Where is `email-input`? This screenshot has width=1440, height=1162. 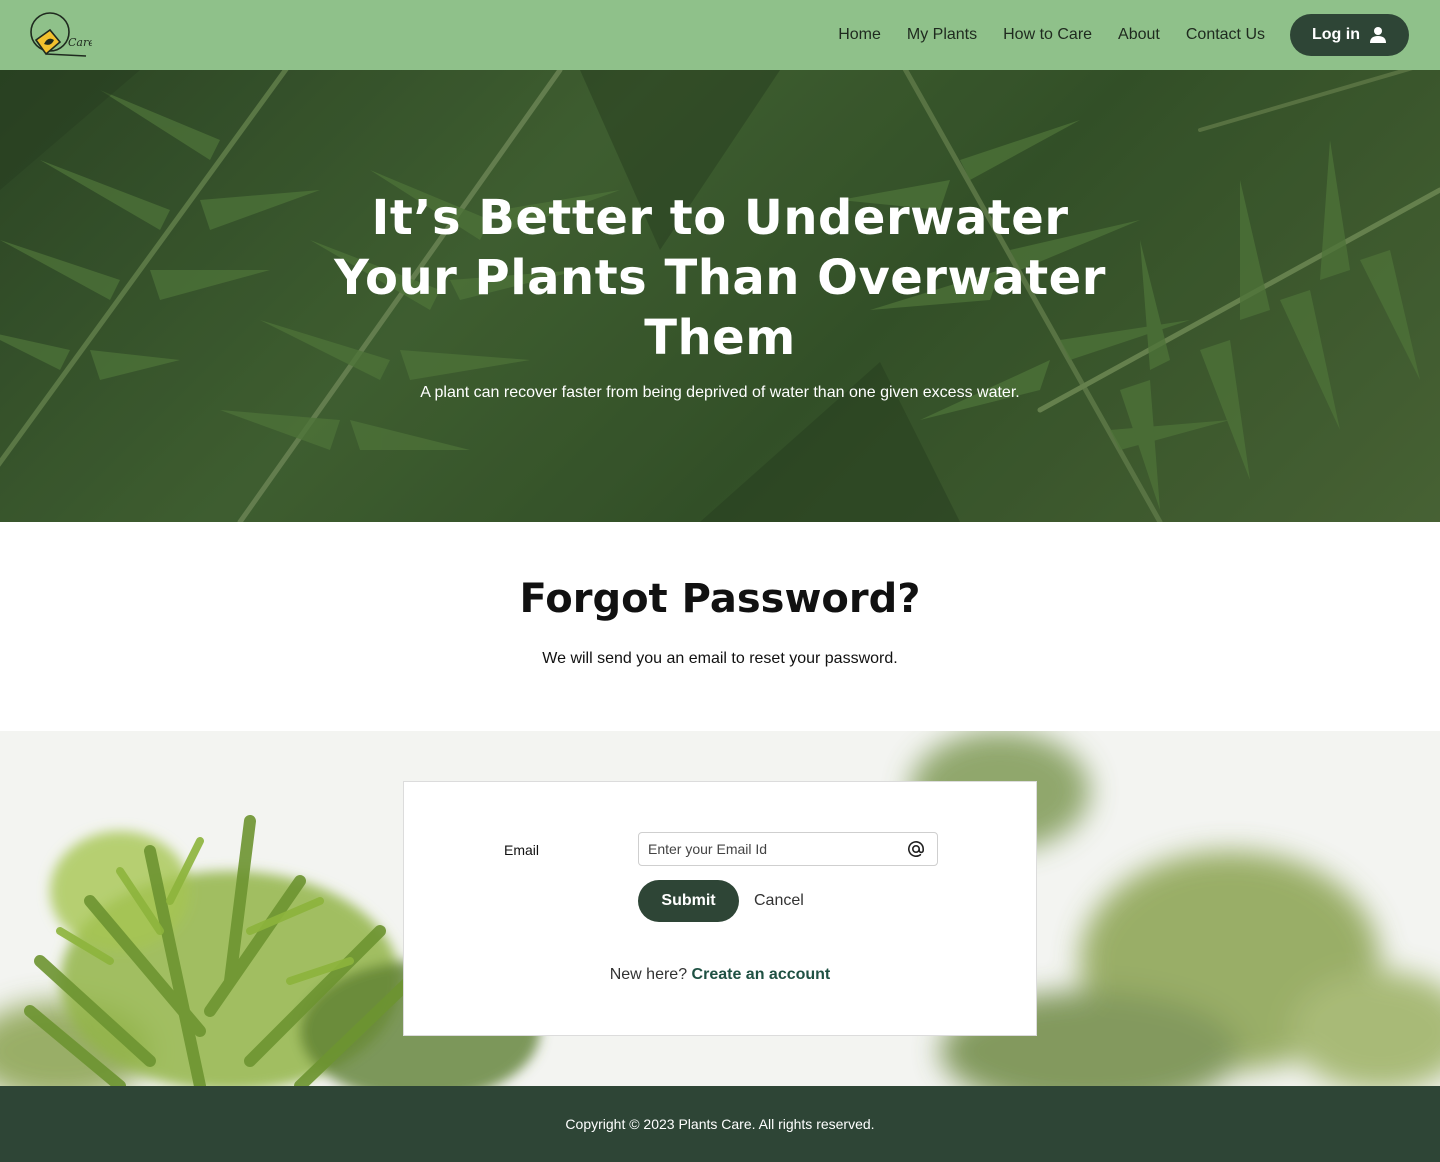 email-input is located at coordinates (769, 849).